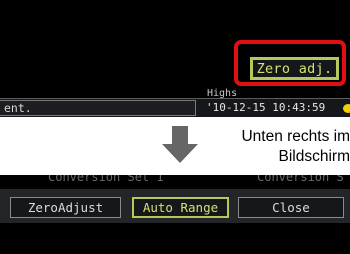 The width and height of the screenshot is (350, 254). What do you see at coordinates (346, 108) in the screenshot?
I see `status-indicator-icon` at bounding box center [346, 108].